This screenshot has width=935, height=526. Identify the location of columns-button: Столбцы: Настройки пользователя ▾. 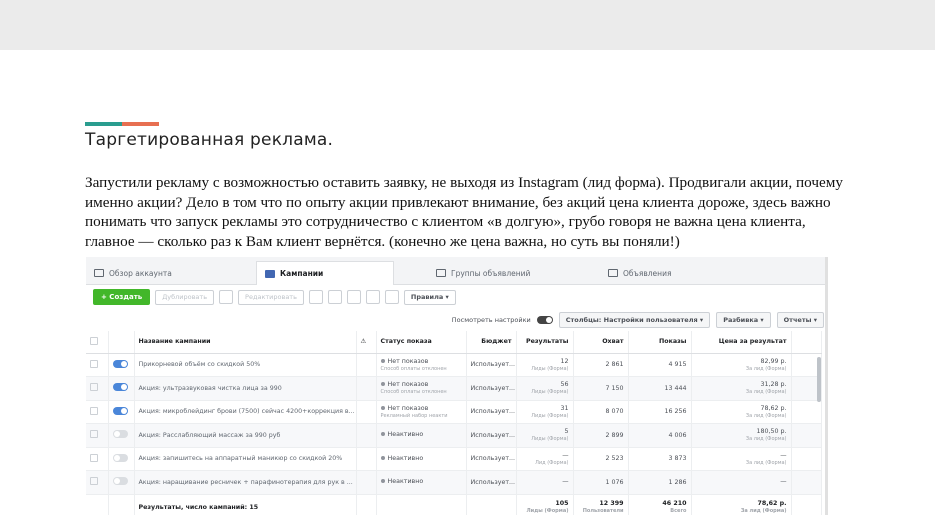
(634, 320).